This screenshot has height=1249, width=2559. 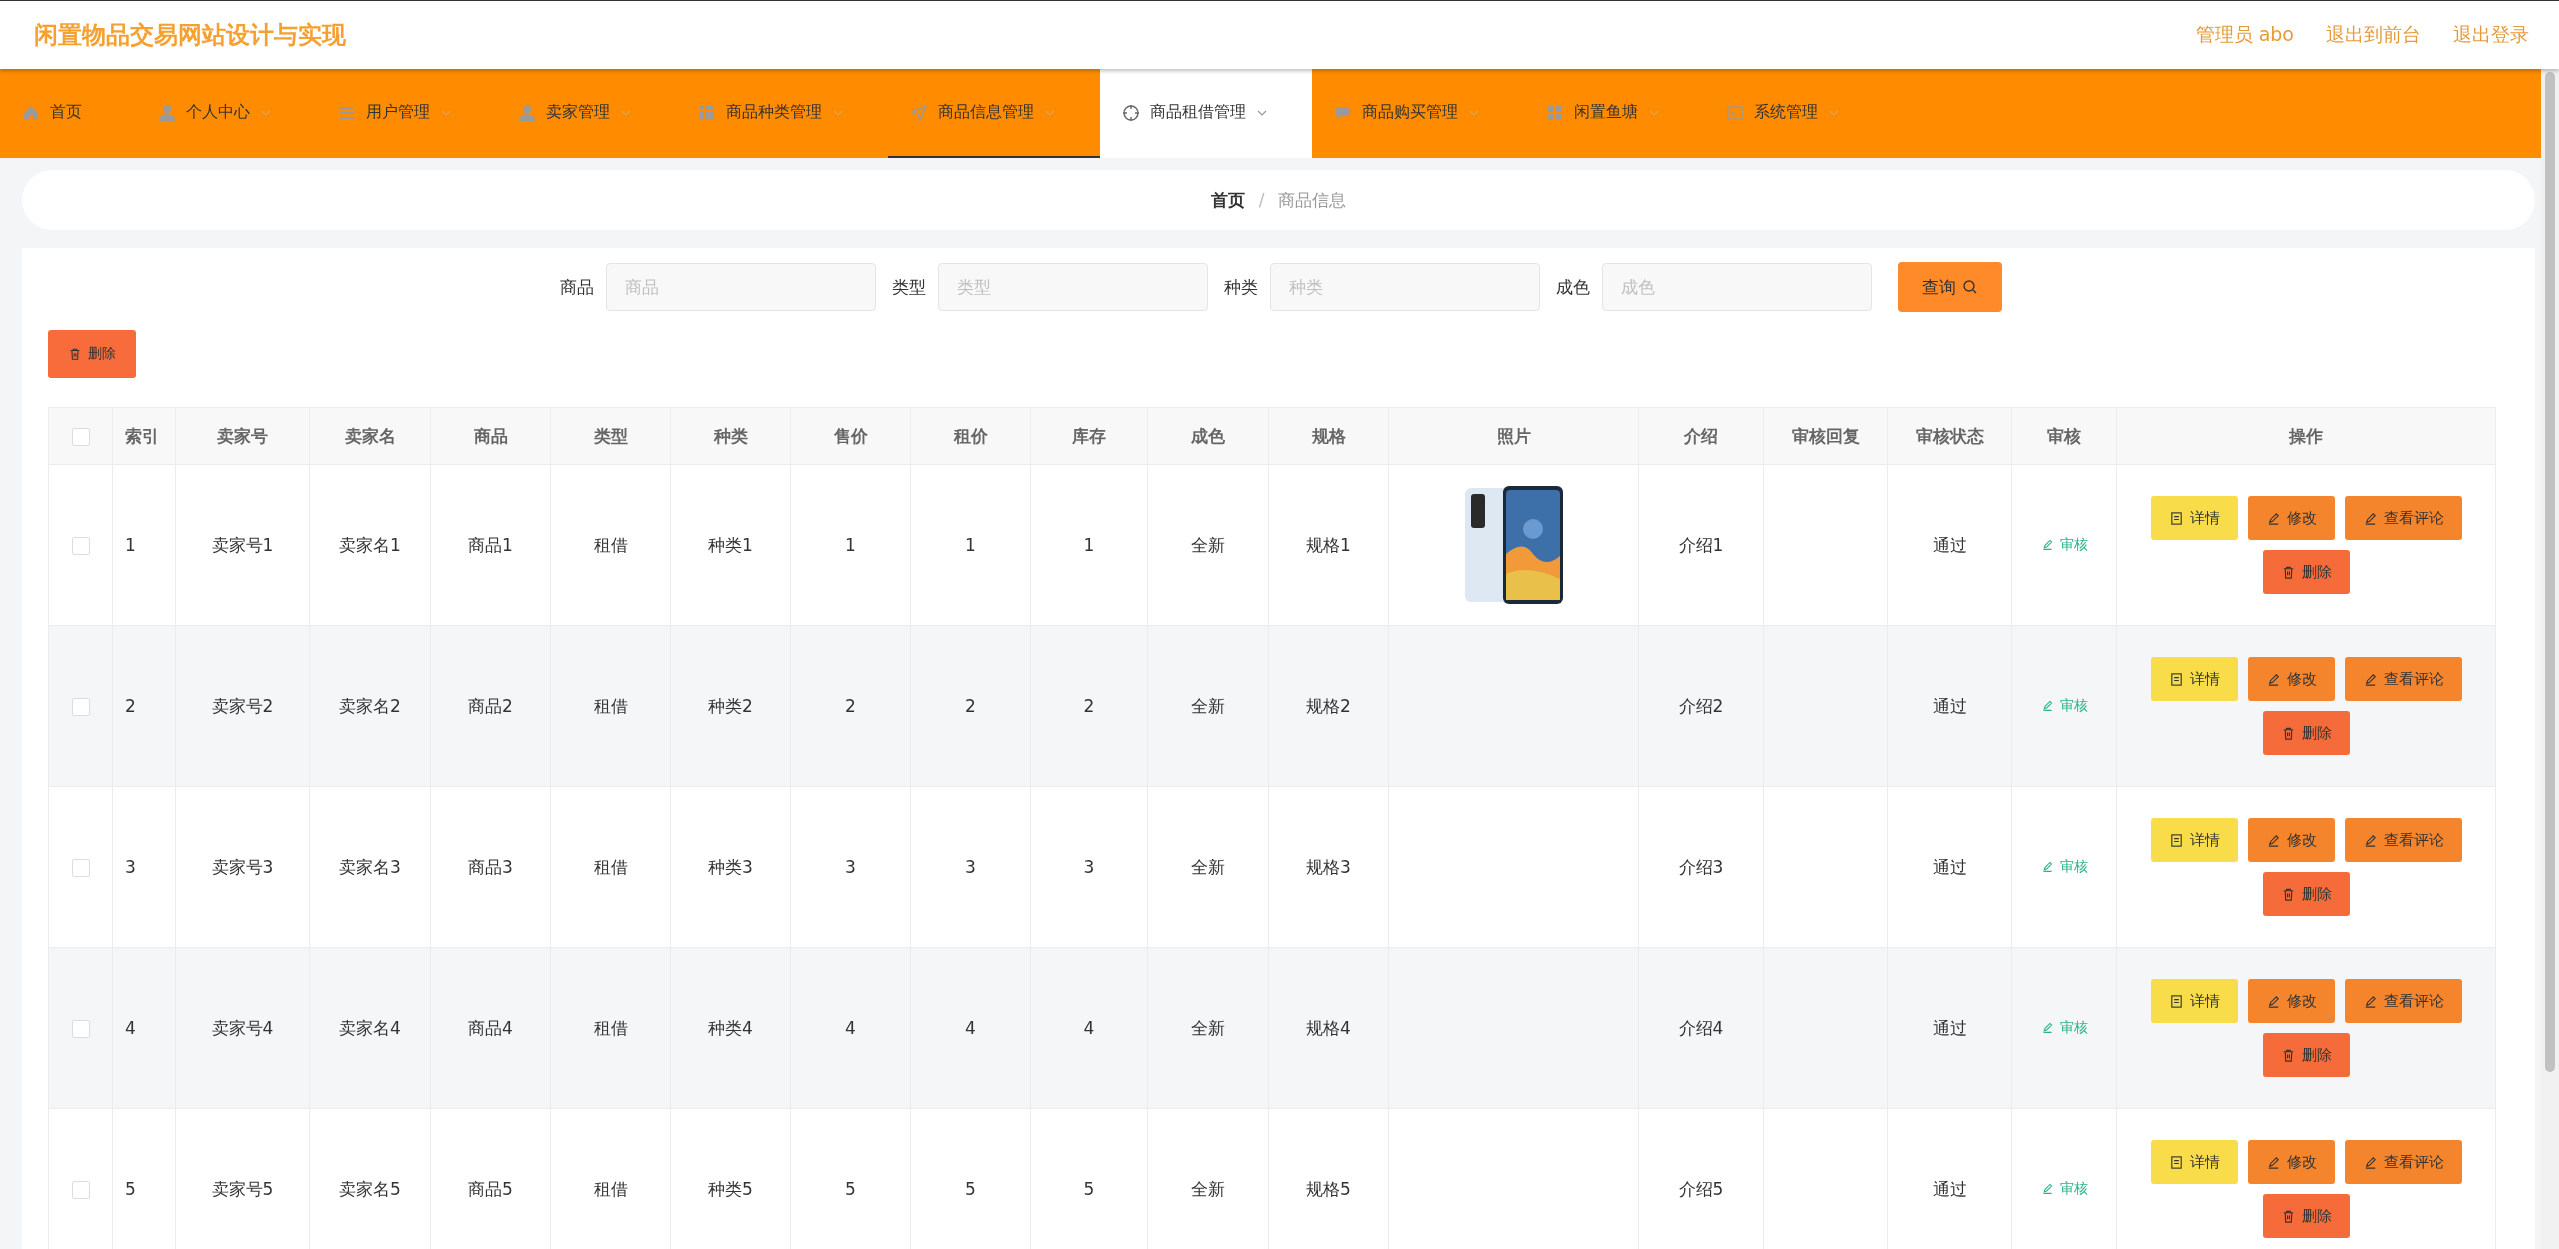 What do you see at coordinates (144, 436) in the screenshot?
I see `column-header: 索引` at bounding box center [144, 436].